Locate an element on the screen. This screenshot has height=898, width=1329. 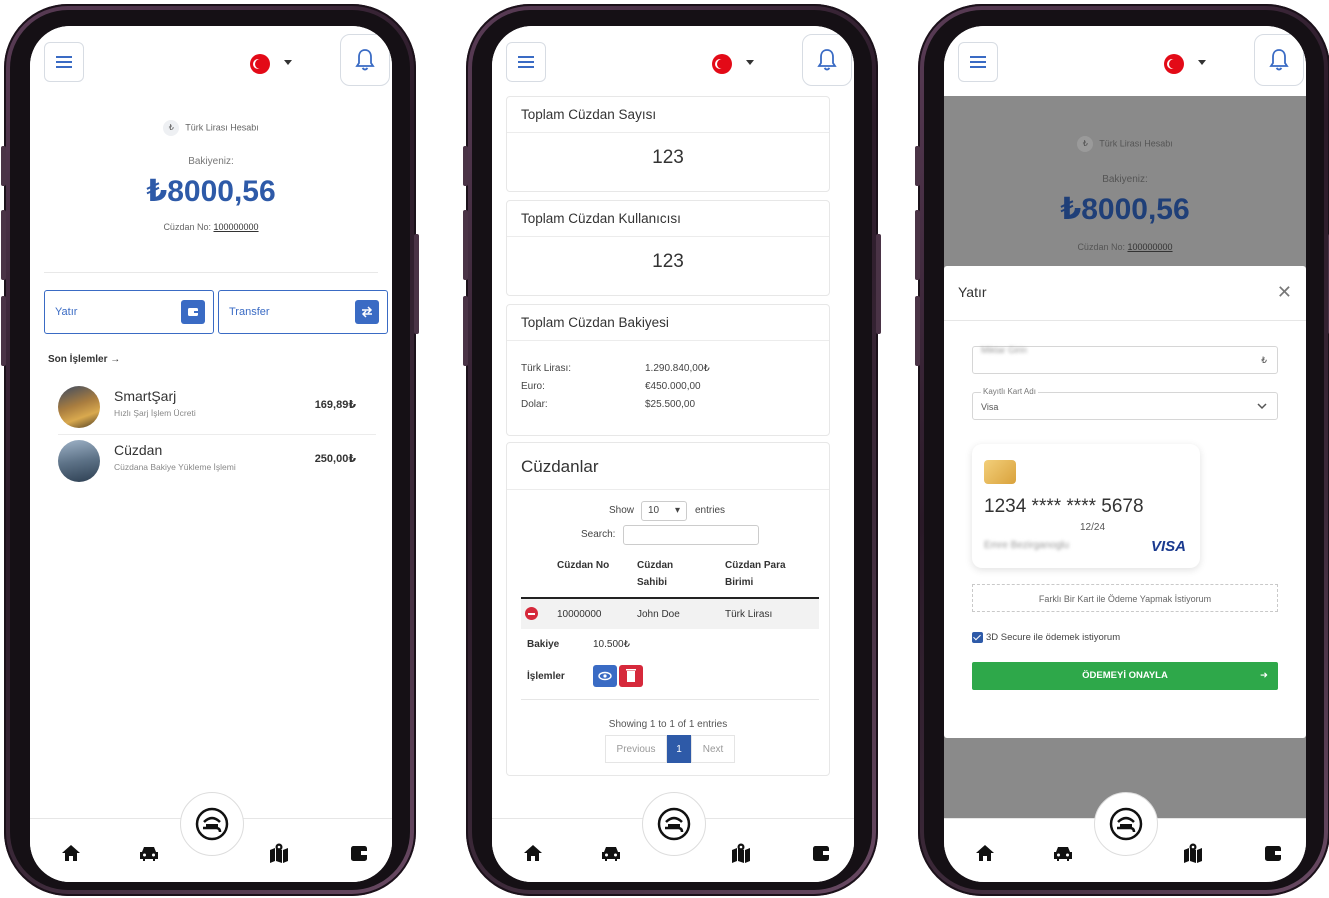
visa-logo: VISA is located at coordinates (1168, 546).